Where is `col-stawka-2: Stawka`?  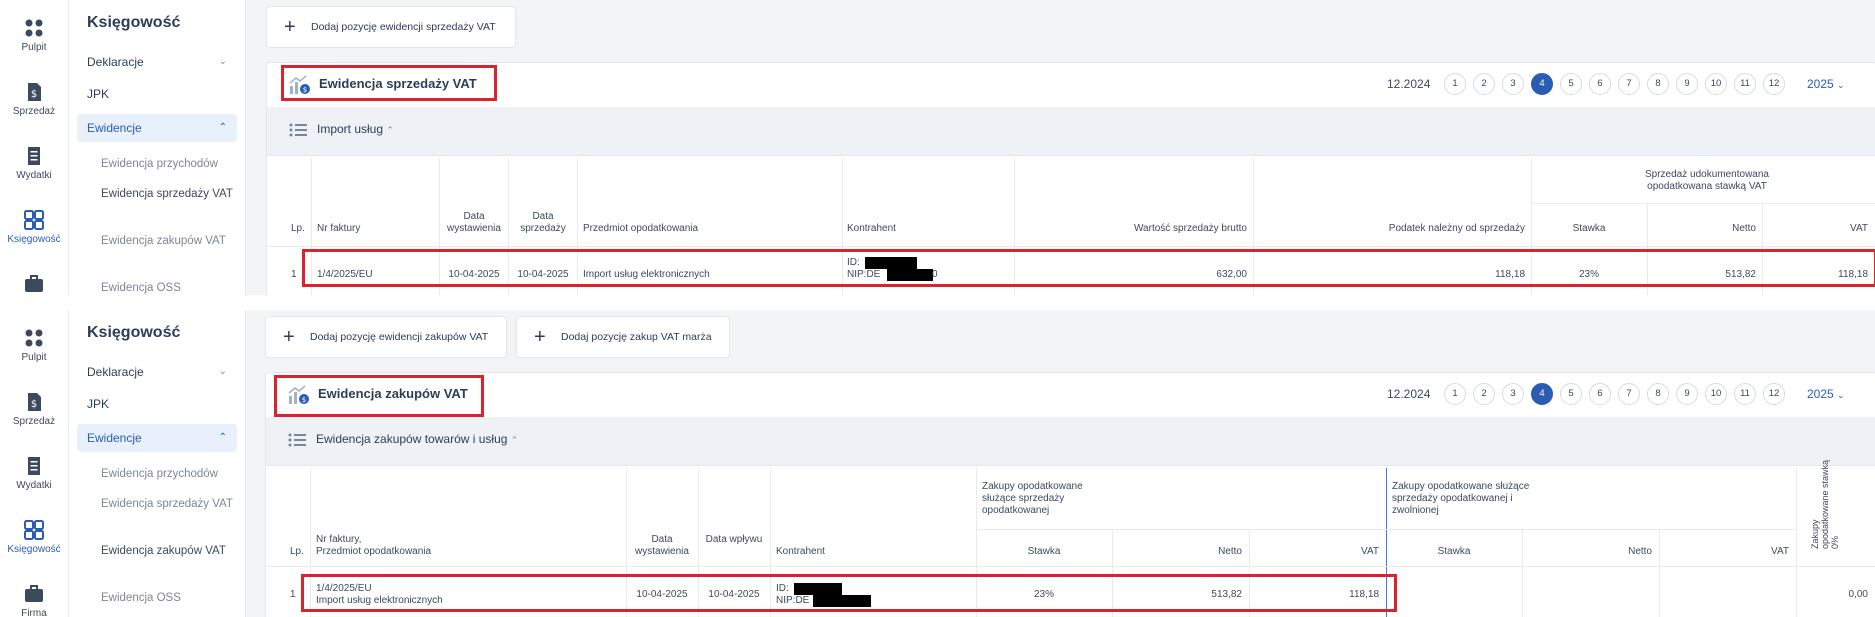 col-stawka-2: Stawka is located at coordinates (1454, 551).